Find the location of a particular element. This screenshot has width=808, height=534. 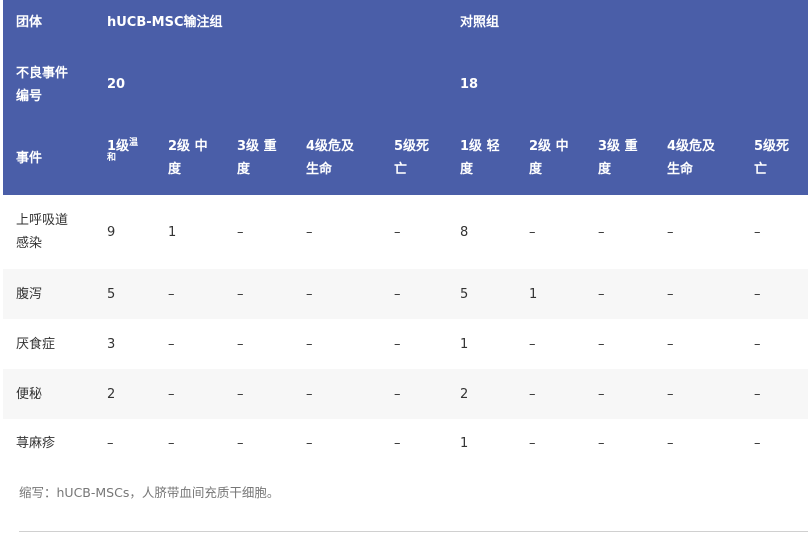

event-name: 腹泻 is located at coordinates (29, 294).